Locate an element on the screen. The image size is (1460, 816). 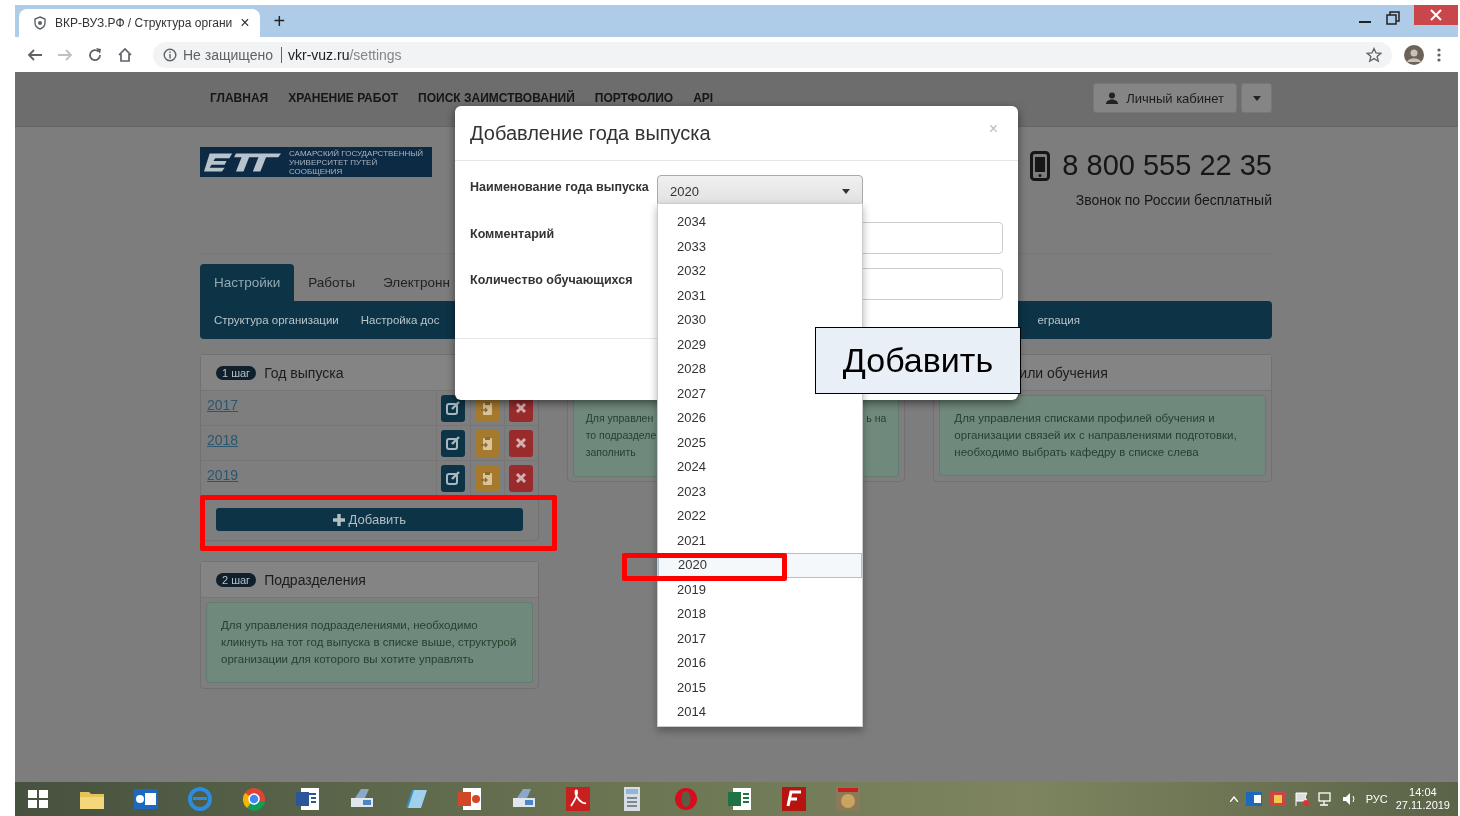
year-option: 2031 is located at coordinates (760, 295).